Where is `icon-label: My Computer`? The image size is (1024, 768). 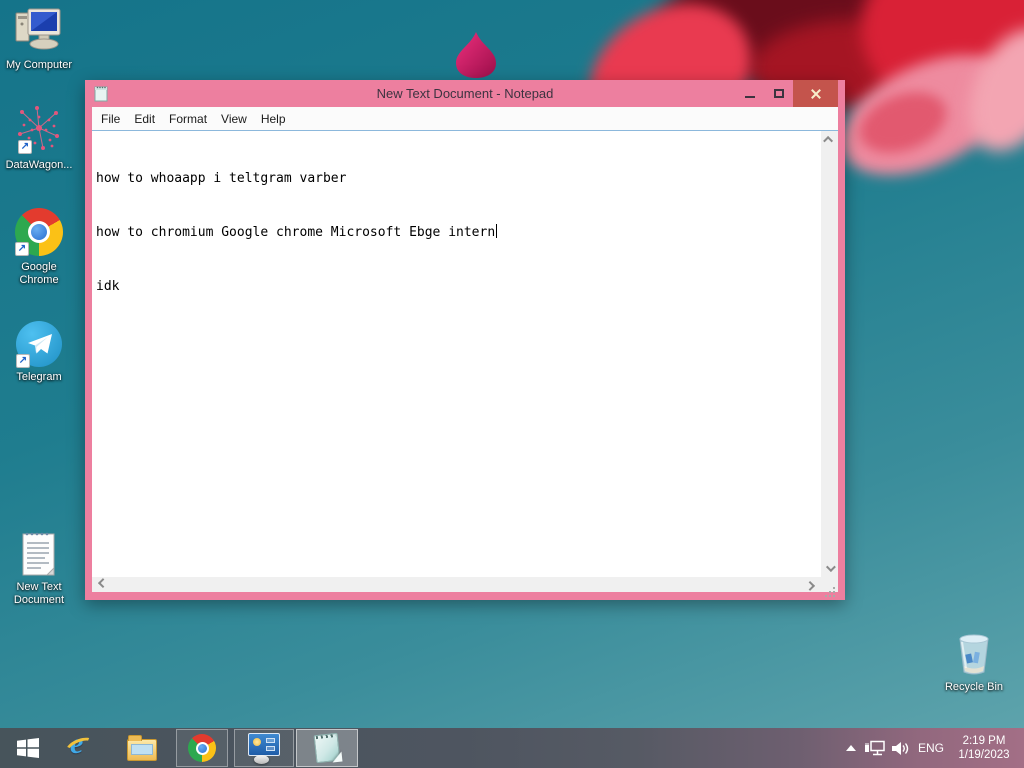 icon-label: My Computer is located at coordinates (39, 65).